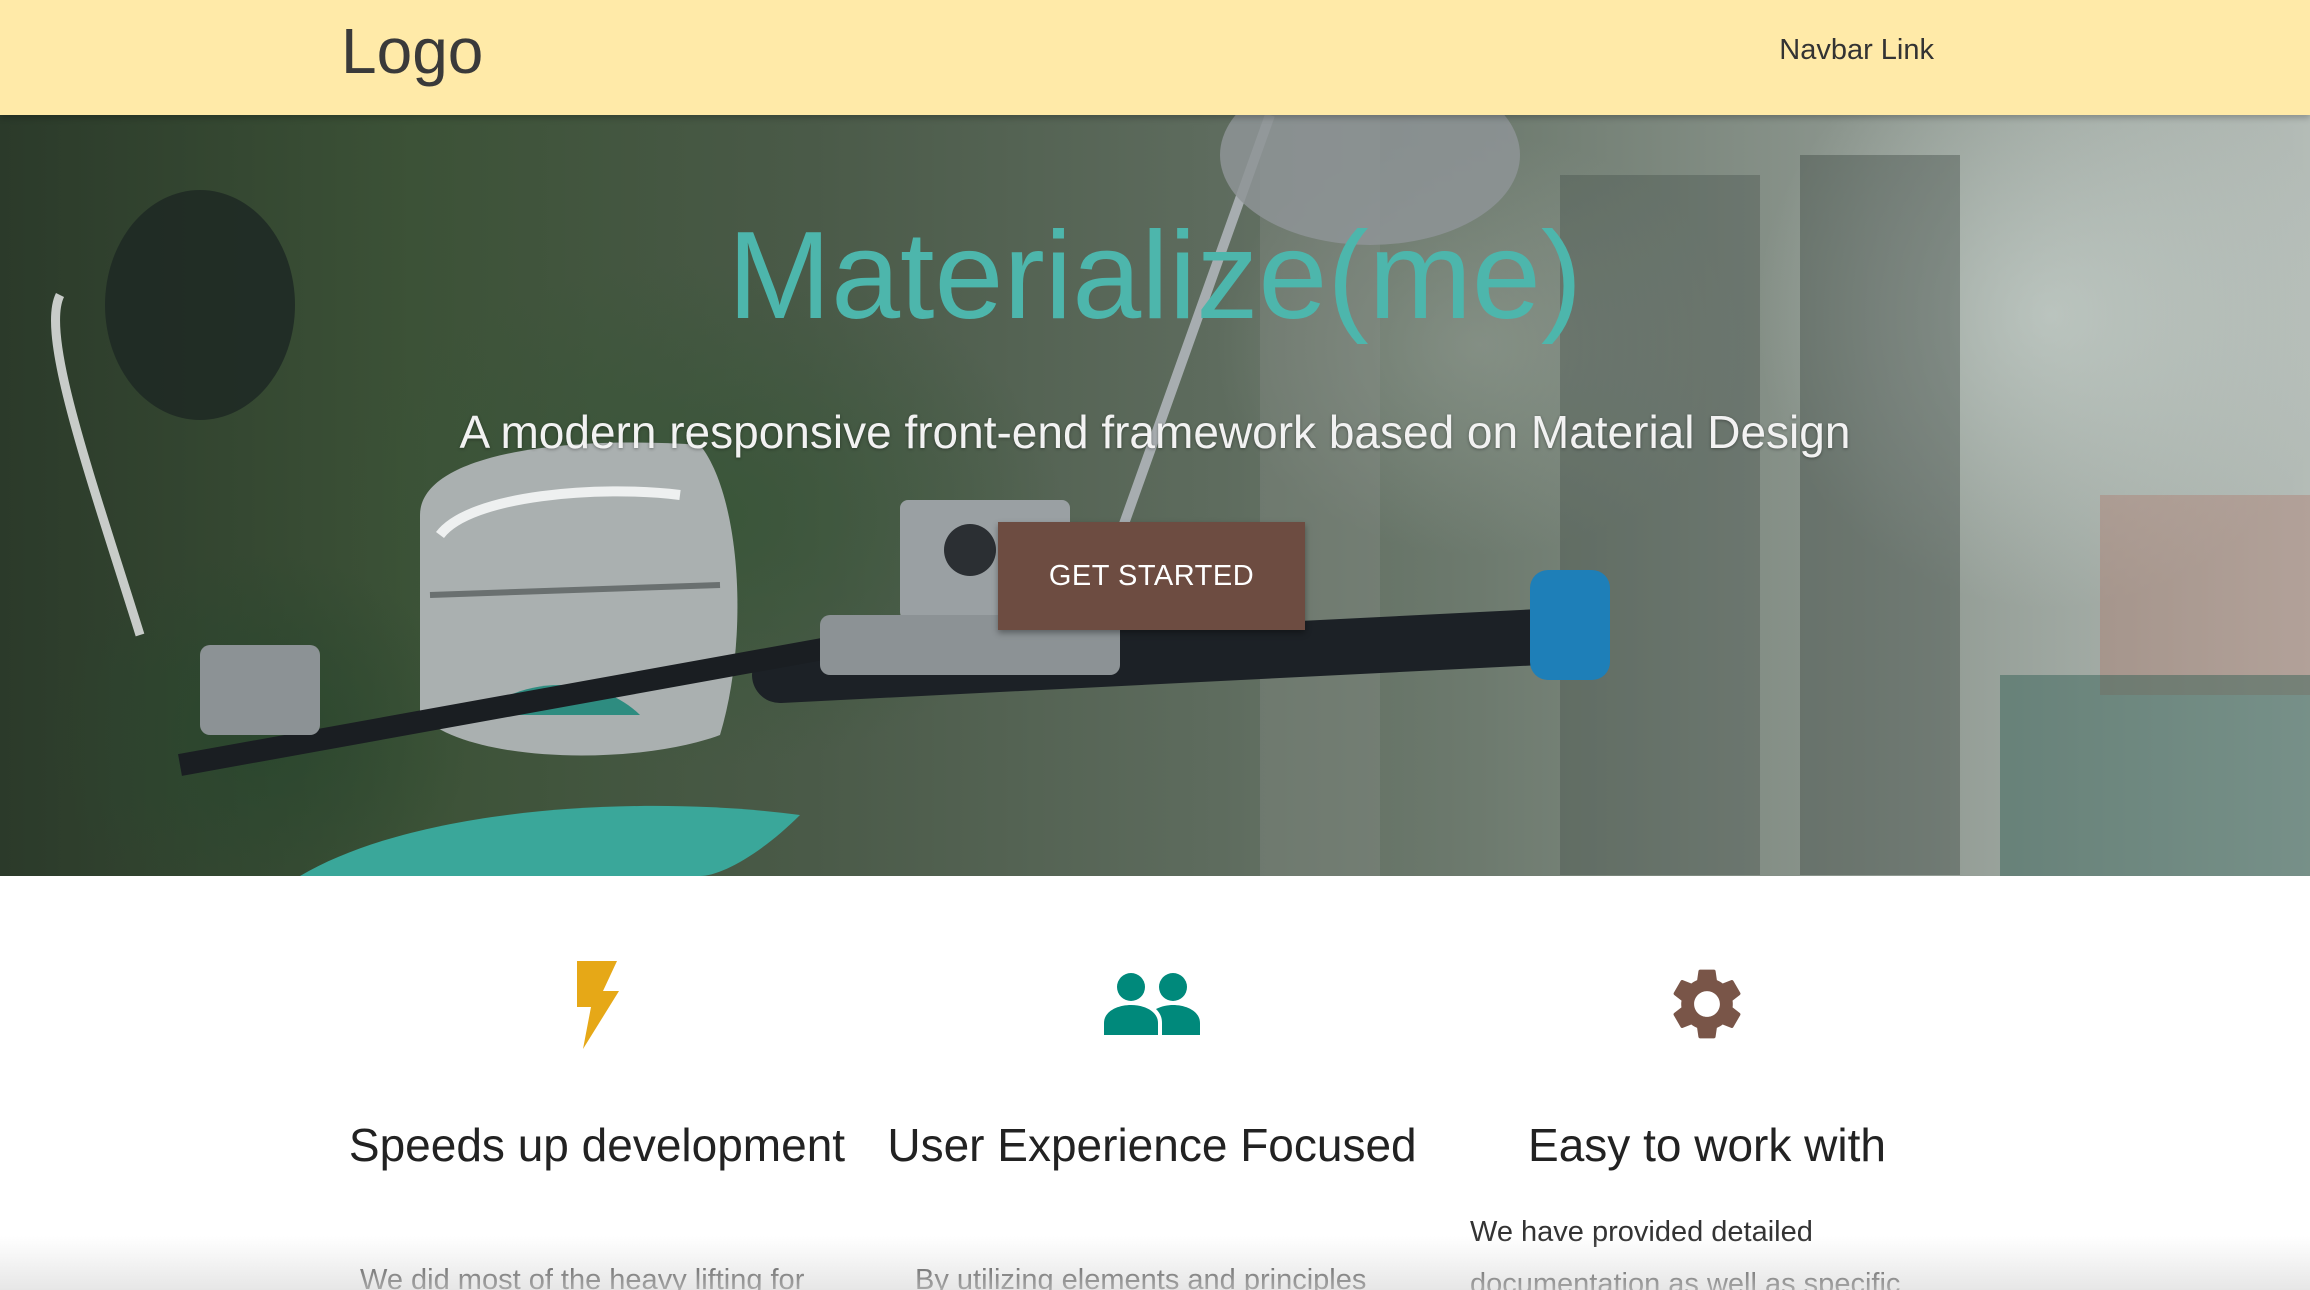 This screenshot has height=1290, width=2310. Describe the element at coordinates (1152, 1145) in the screenshot. I see `feature-heading: User Experience Focused` at that location.